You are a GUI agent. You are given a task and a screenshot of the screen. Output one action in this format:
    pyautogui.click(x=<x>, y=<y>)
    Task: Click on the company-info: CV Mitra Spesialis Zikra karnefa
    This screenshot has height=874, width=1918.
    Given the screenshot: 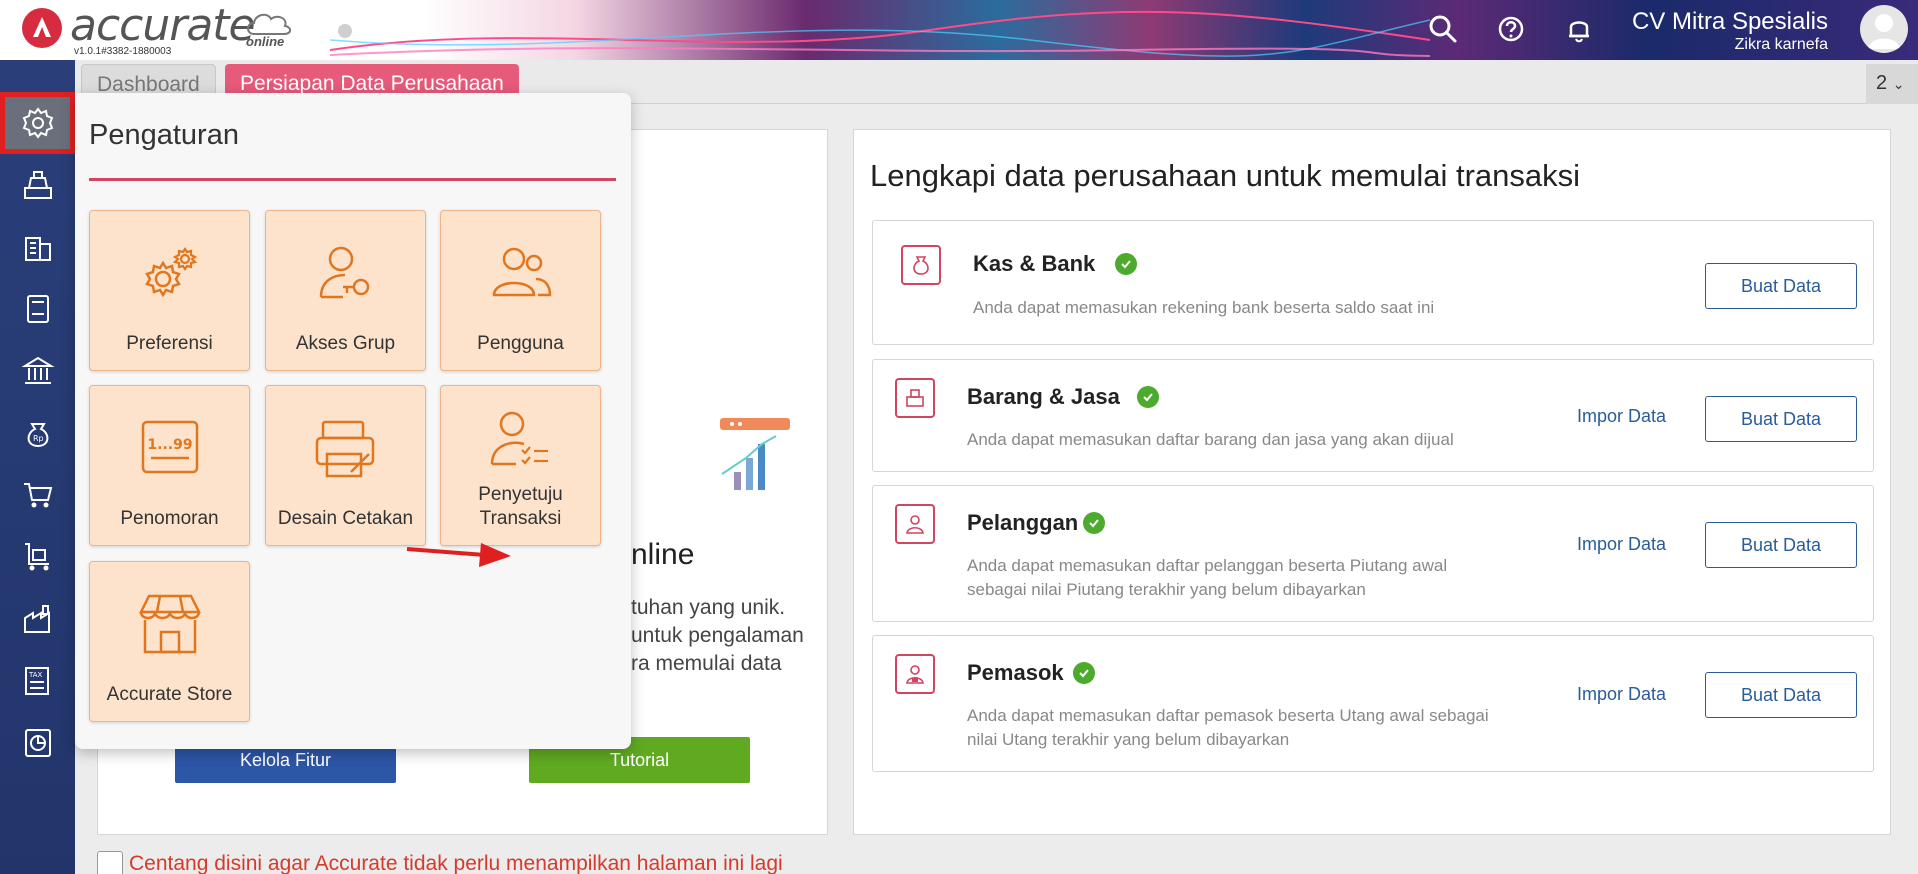 What is the action you would take?
    pyautogui.click(x=1730, y=31)
    